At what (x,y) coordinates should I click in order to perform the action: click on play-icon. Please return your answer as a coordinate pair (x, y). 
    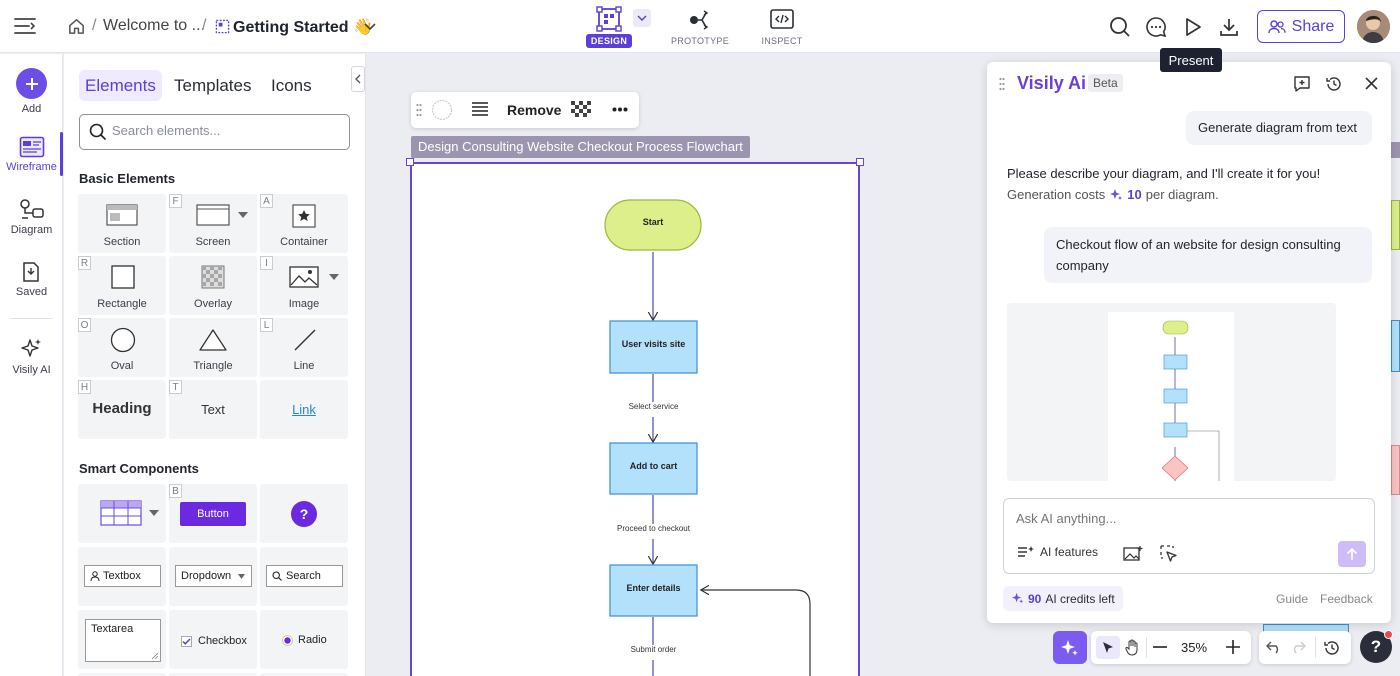
    Looking at the image, I should click on (1193, 27).